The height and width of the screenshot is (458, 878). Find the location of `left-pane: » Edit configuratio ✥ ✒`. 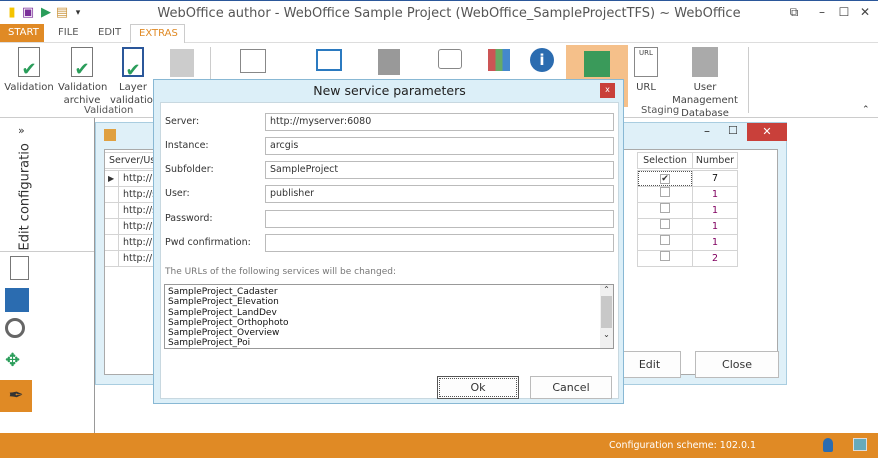

left-pane: » Edit configuratio ✥ ✒ is located at coordinates (47, 275).